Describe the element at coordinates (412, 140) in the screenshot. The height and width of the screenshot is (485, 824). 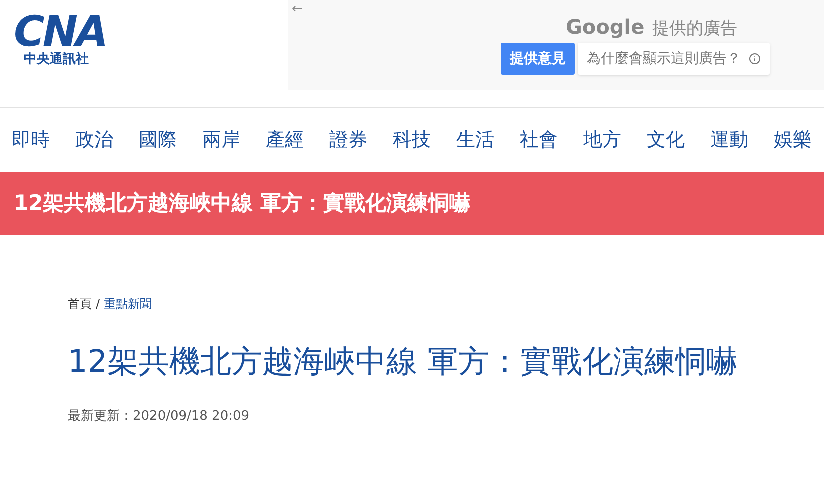
I see `nav-link: 科技` at that location.